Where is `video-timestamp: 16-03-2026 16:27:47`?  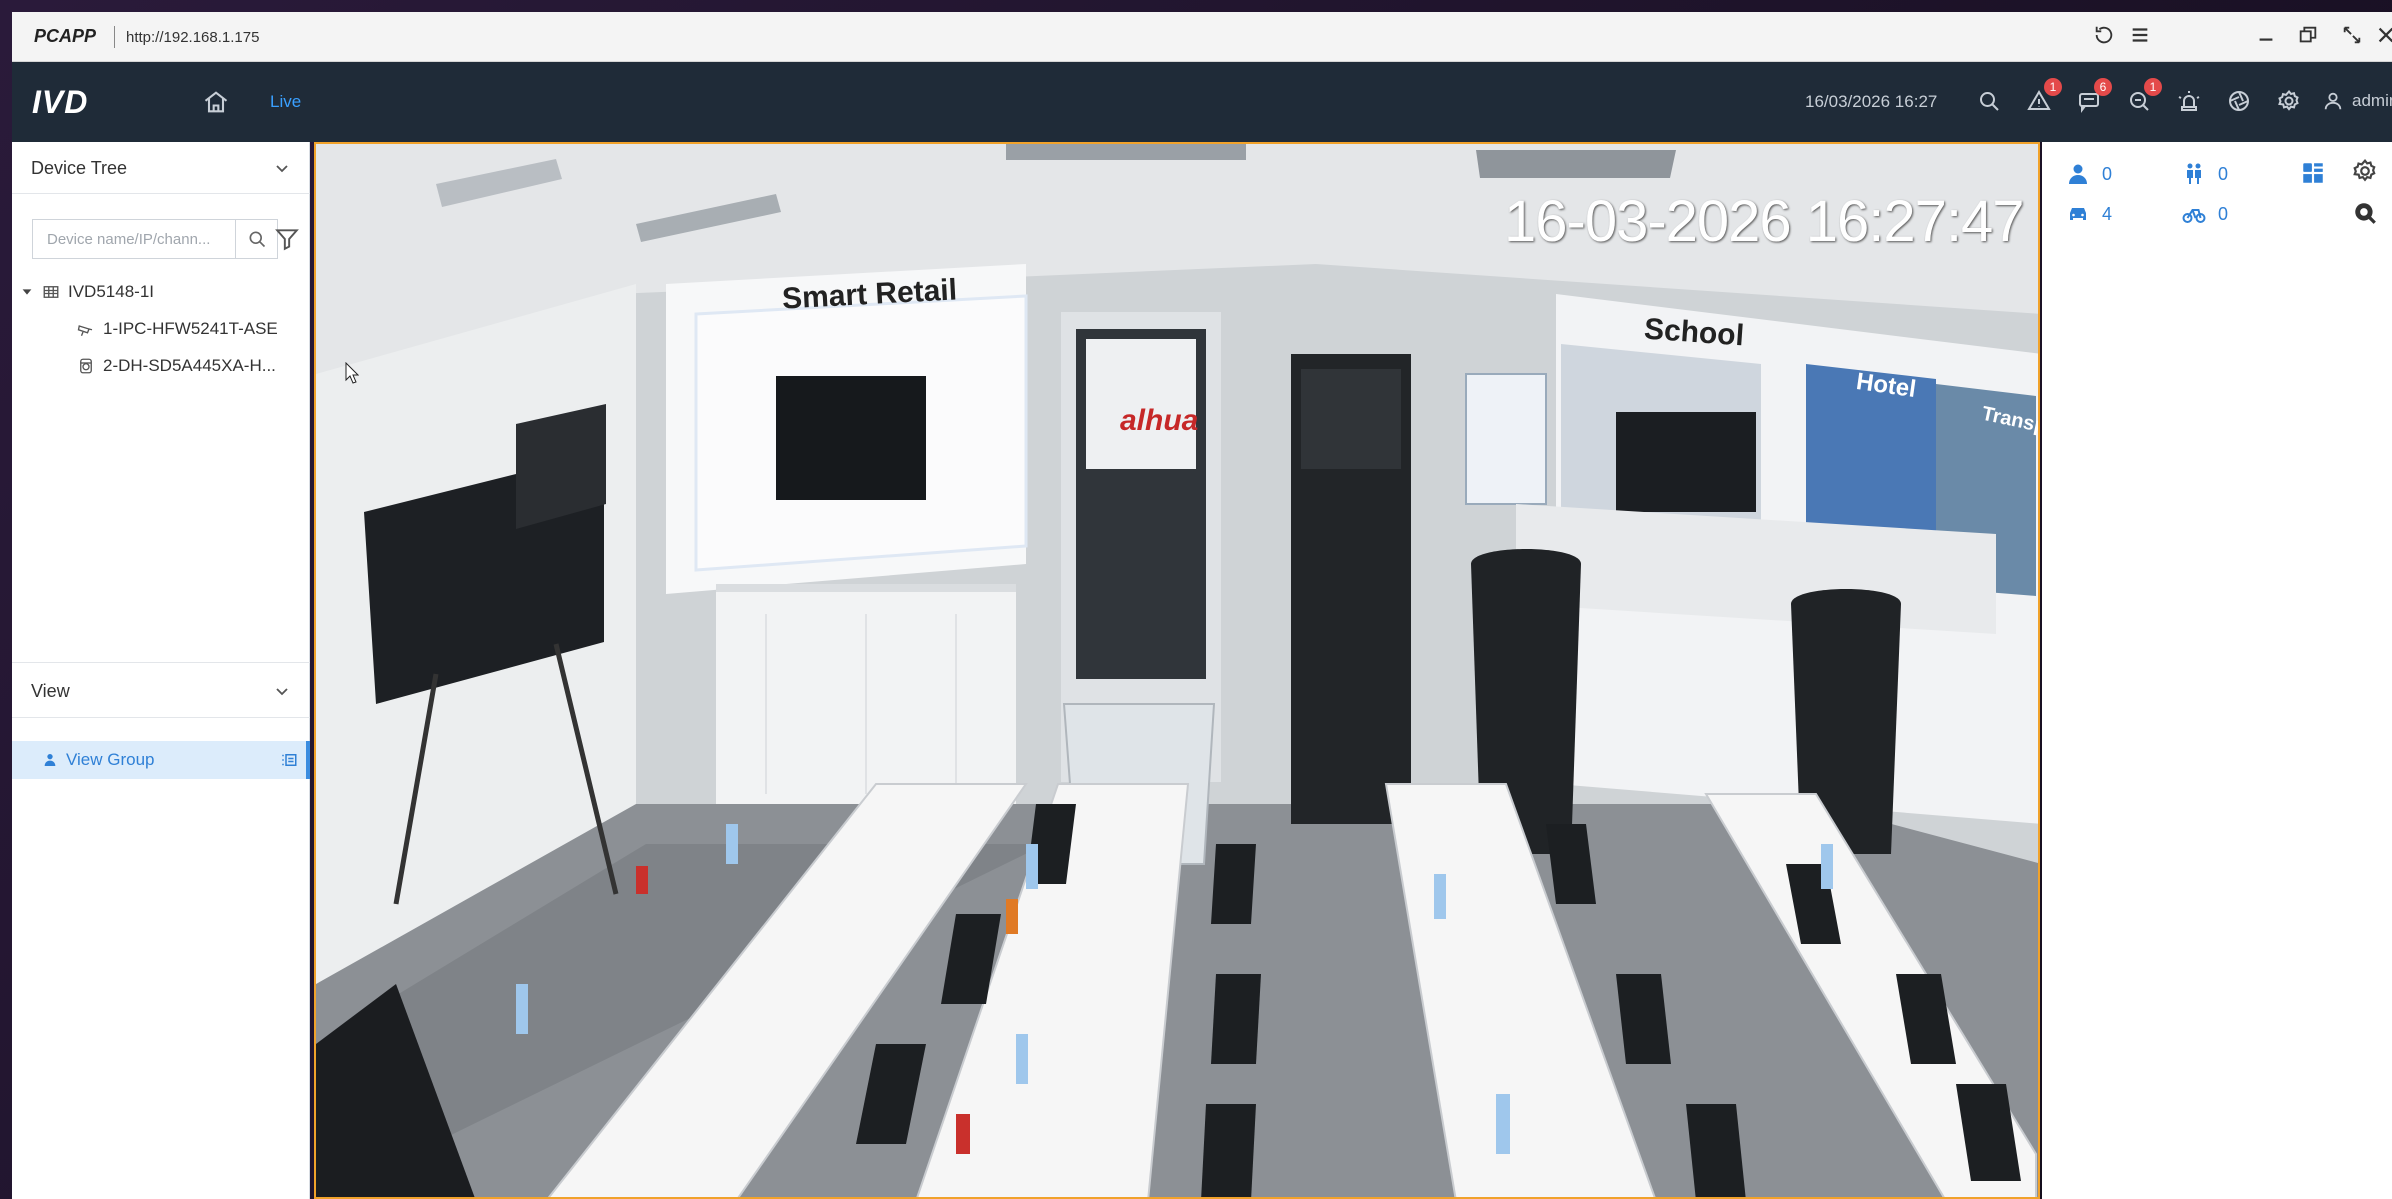 video-timestamp: 16-03-2026 16:27:47 is located at coordinates (1764, 221).